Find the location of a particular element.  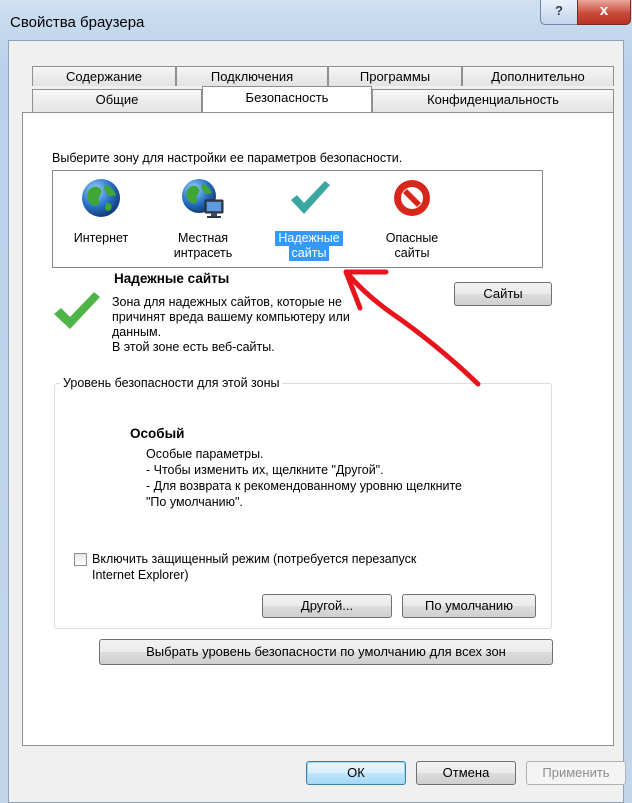

tab-content: Содержание is located at coordinates (104, 76).